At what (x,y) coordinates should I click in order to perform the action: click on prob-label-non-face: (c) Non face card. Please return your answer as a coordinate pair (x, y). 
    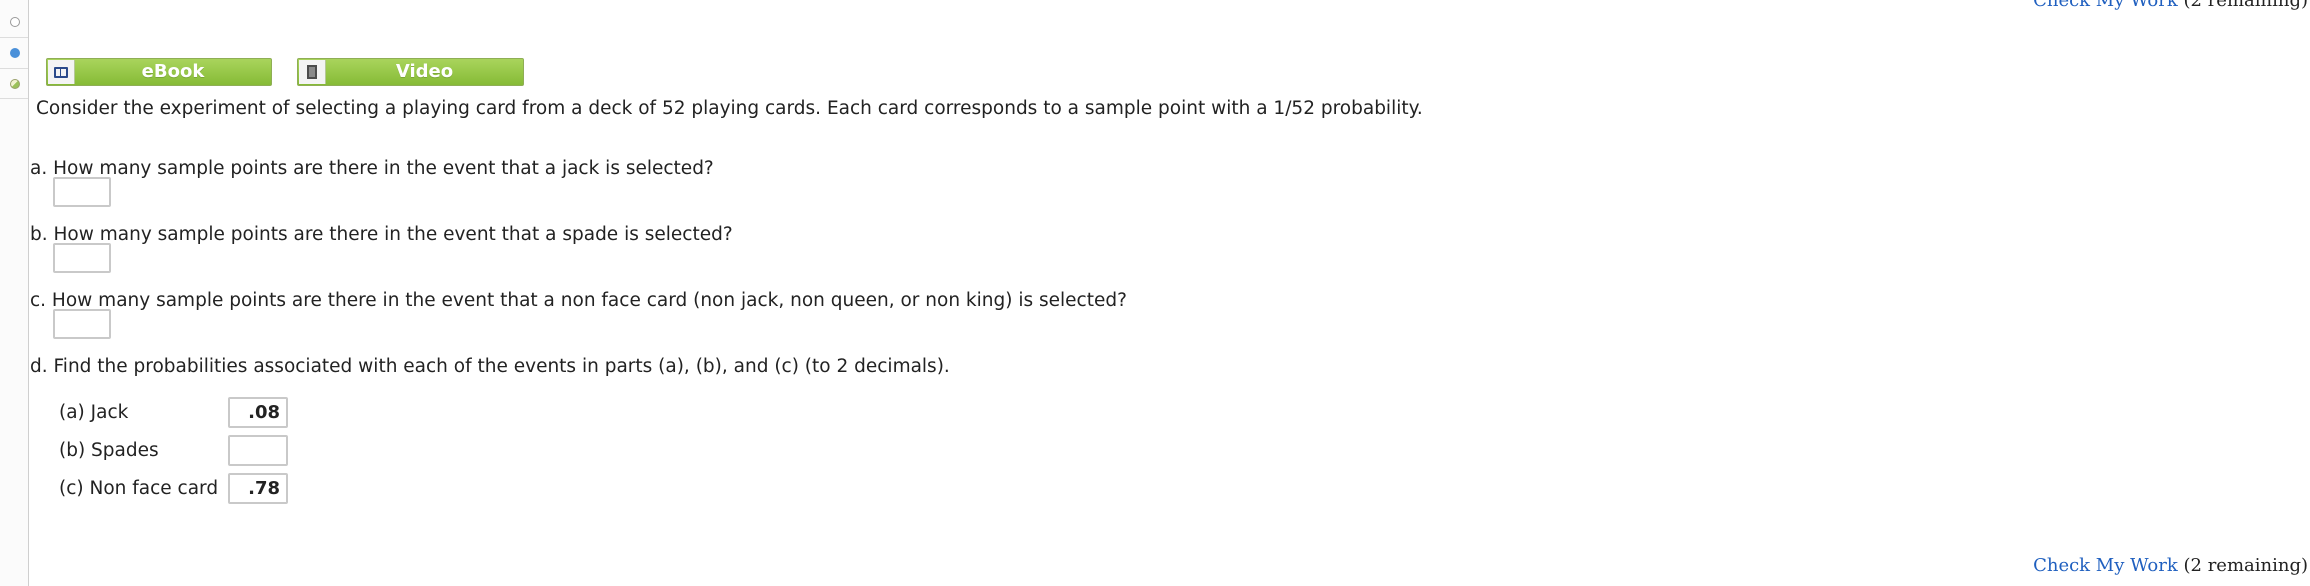
    Looking at the image, I should click on (139, 488).